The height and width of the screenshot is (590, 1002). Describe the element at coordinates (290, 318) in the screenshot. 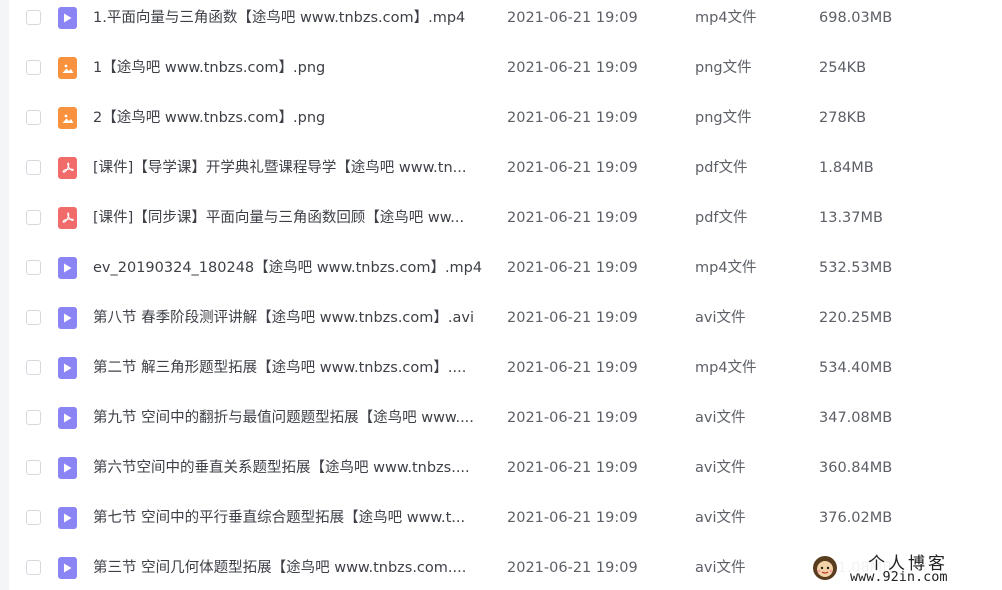

I see `file-name: 第八节 春季阶段测评讲解【途鸟吧 www.tnbzs.com】.avi` at that location.